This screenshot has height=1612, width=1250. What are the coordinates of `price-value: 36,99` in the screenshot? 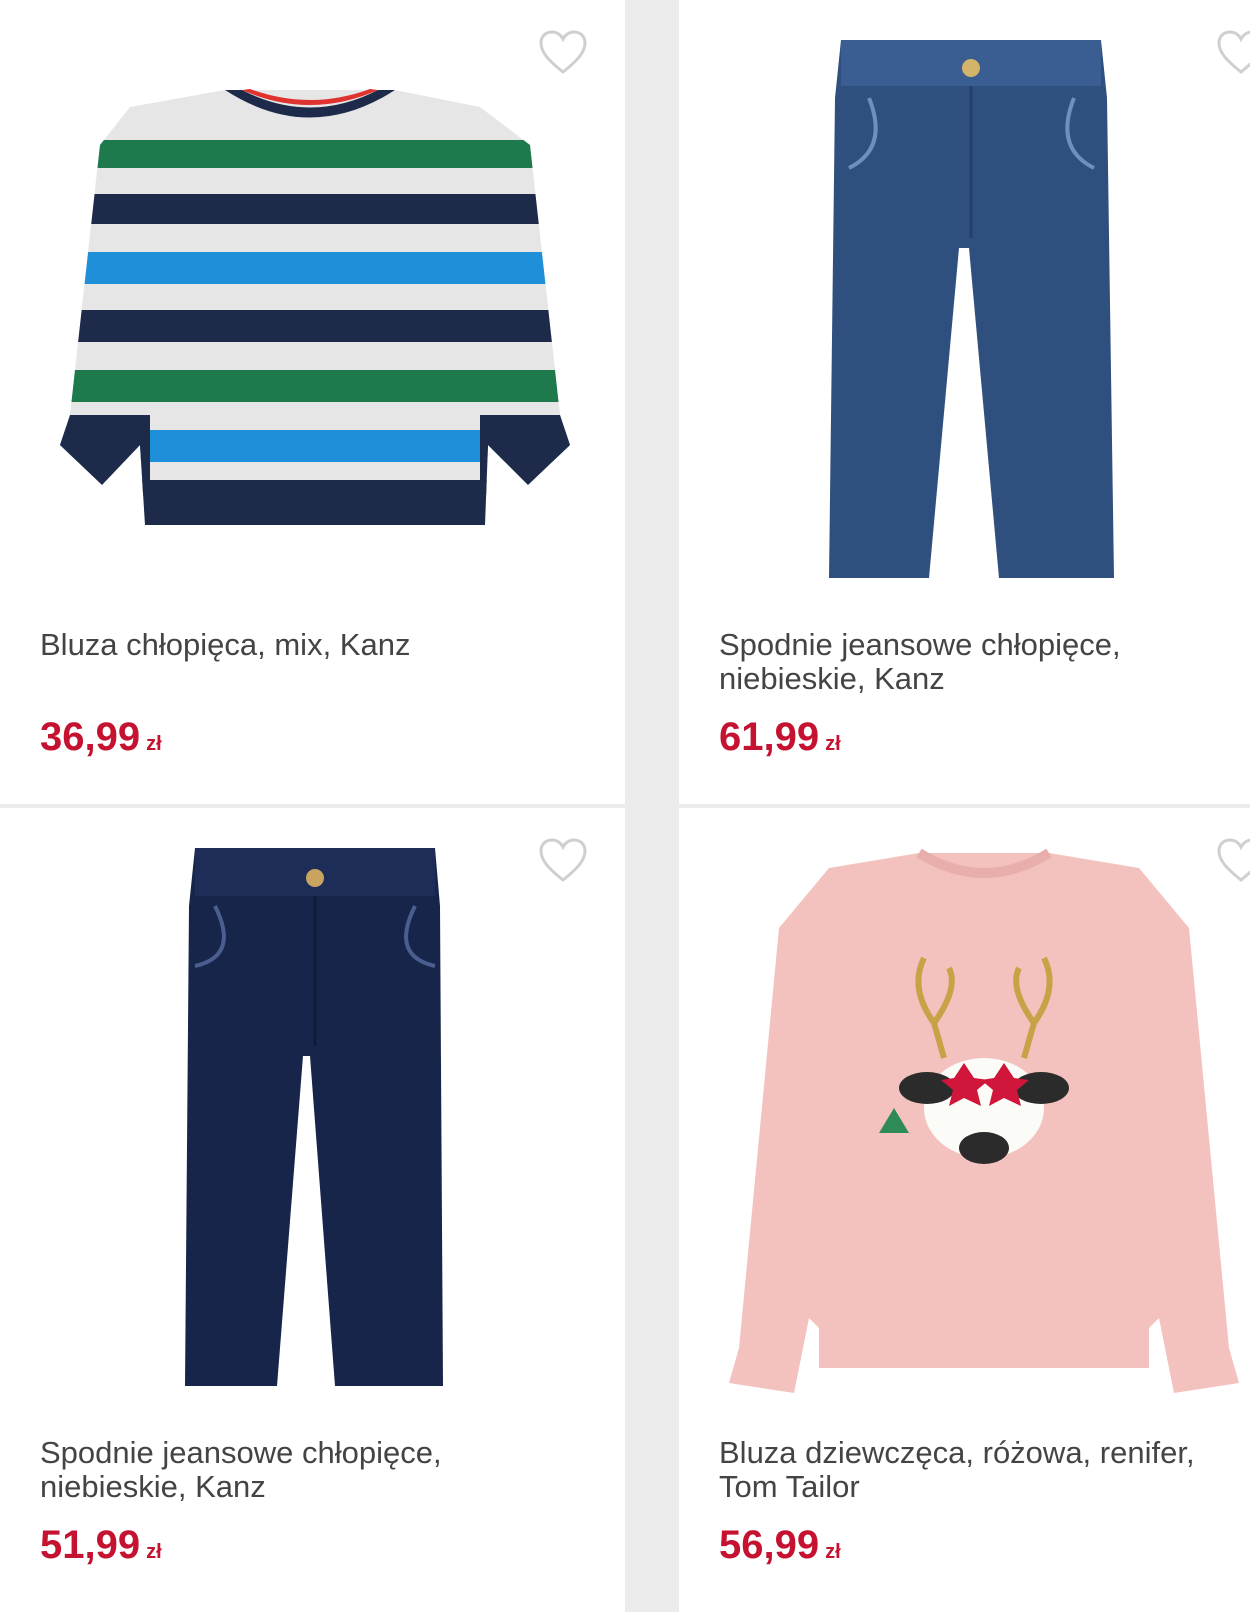 It's located at (90, 737).